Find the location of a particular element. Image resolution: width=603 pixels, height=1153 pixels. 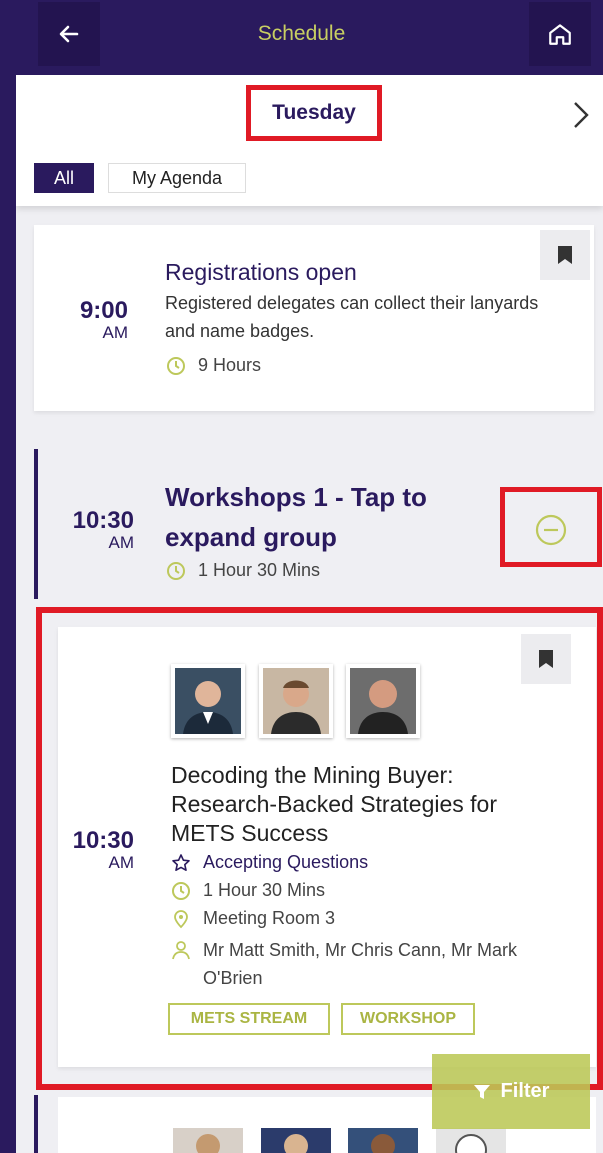

page-title: Schedule is located at coordinates (301, 33).